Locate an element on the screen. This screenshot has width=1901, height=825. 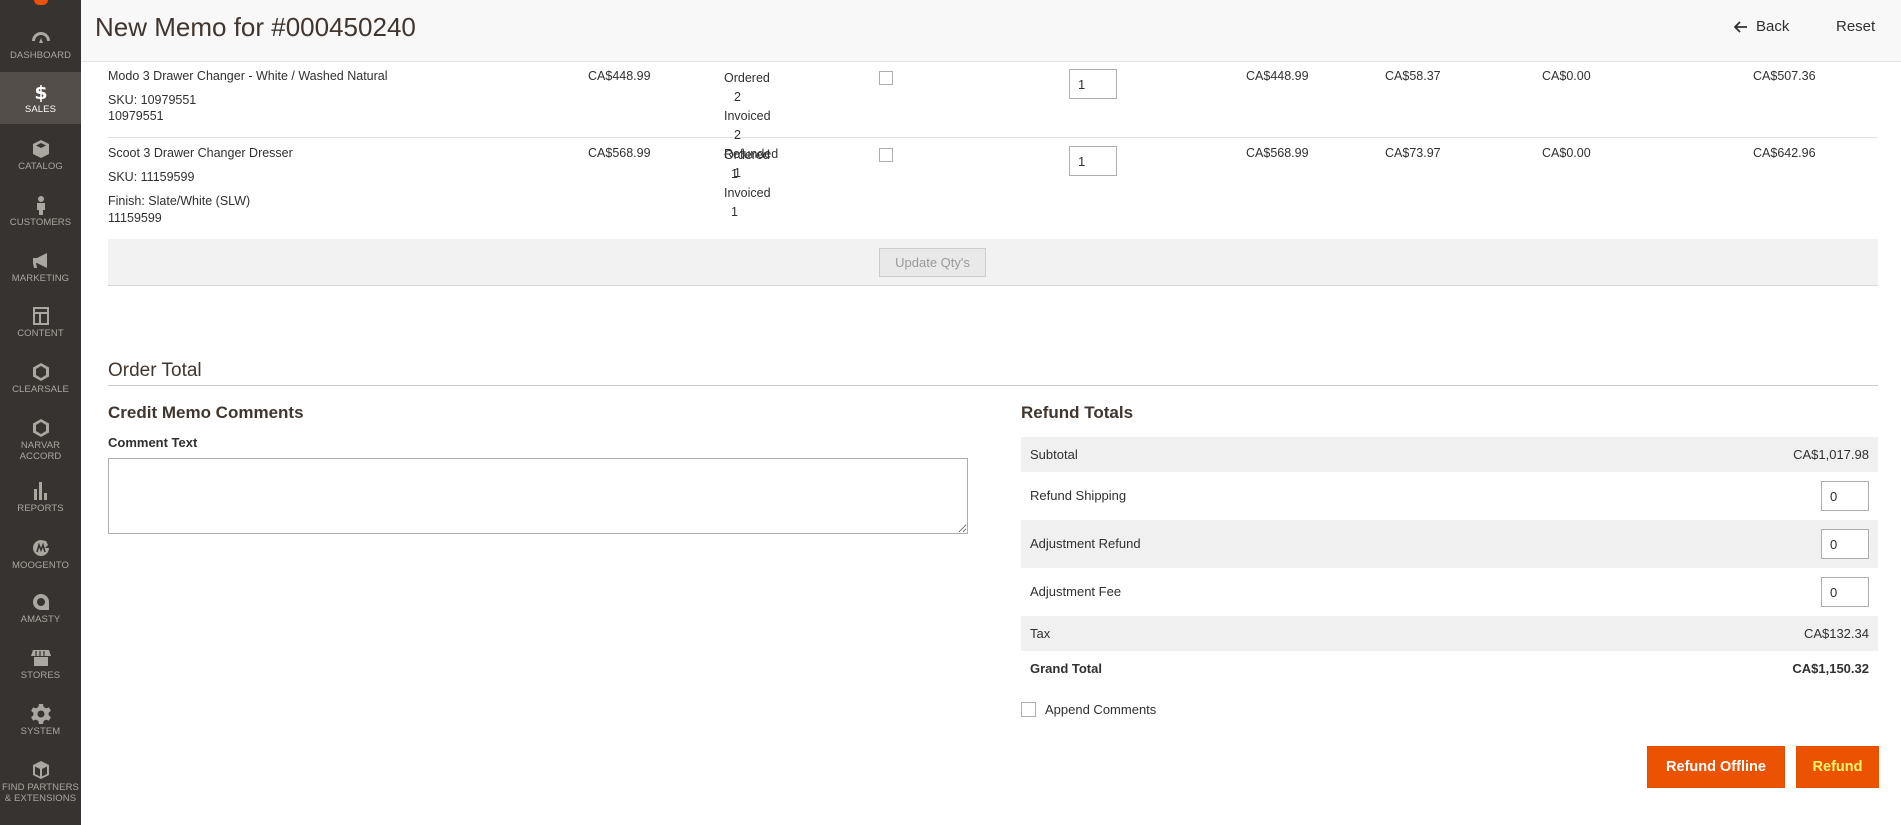
sidebar-item-label: NARVAR is located at coordinates (40, 445).